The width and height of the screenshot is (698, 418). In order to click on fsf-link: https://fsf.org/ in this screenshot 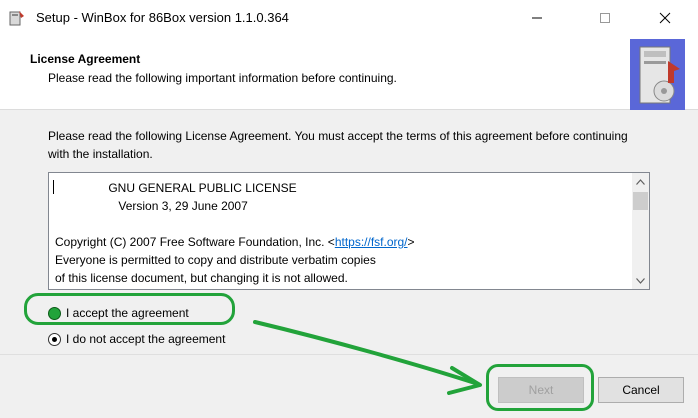, I will do `click(371, 242)`.